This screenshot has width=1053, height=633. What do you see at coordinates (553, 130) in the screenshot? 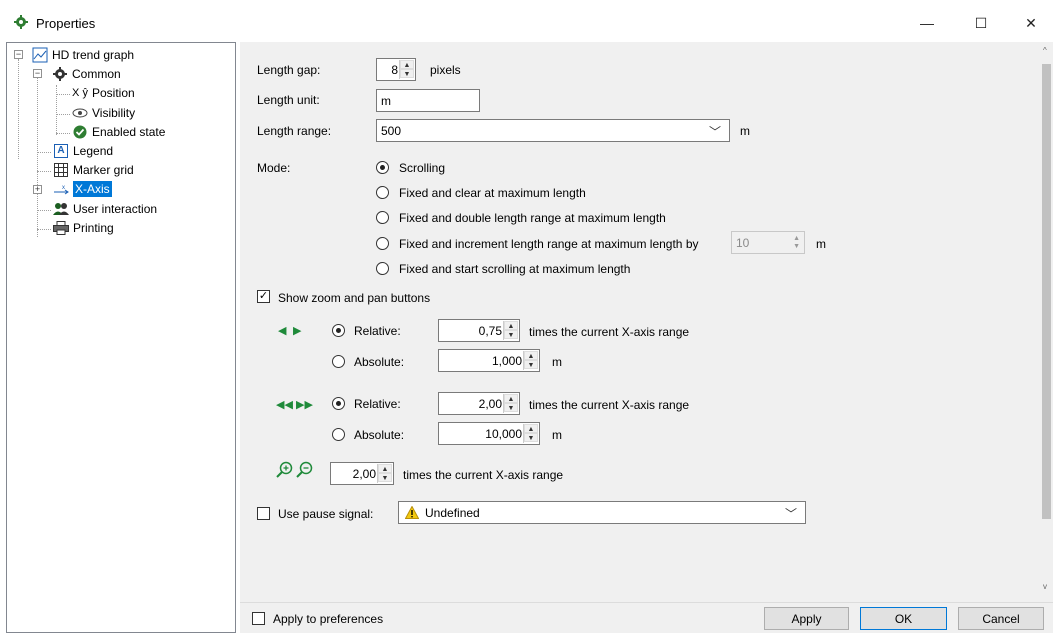
I see `length-range-combo: 500 ﹀` at bounding box center [553, 130].